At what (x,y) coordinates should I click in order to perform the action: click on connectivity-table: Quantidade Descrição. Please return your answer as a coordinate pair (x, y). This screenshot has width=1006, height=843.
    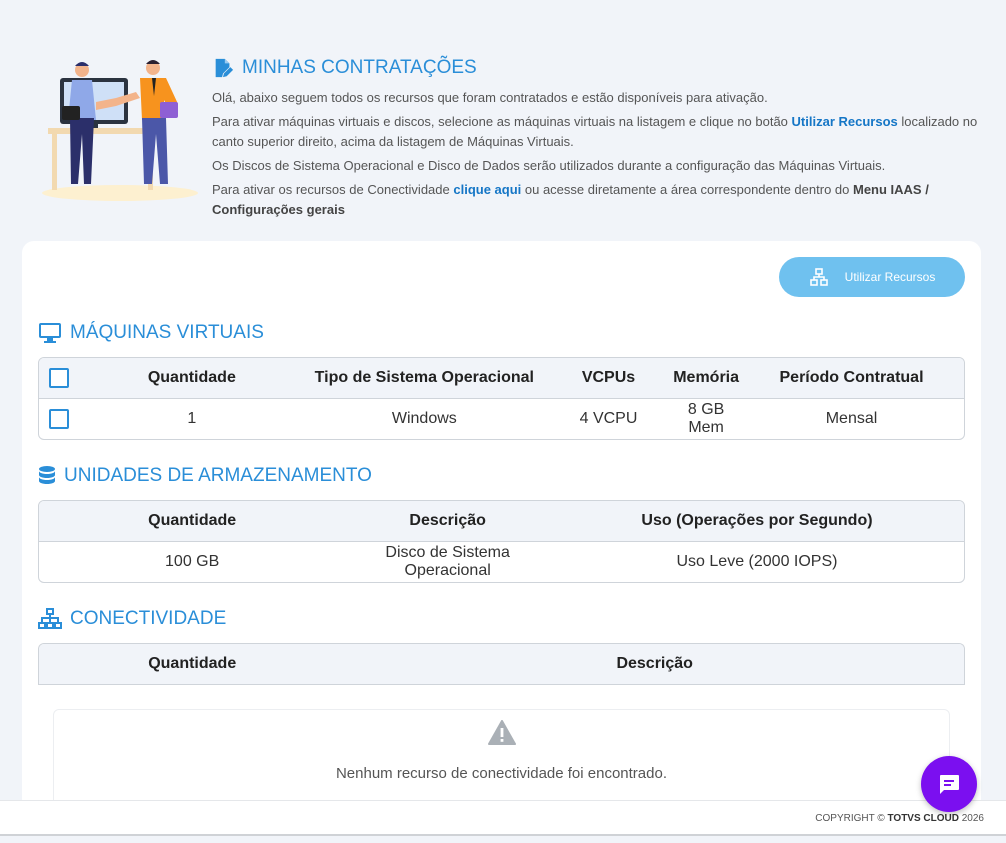
    Looking at the image, I should click on (501, 664).